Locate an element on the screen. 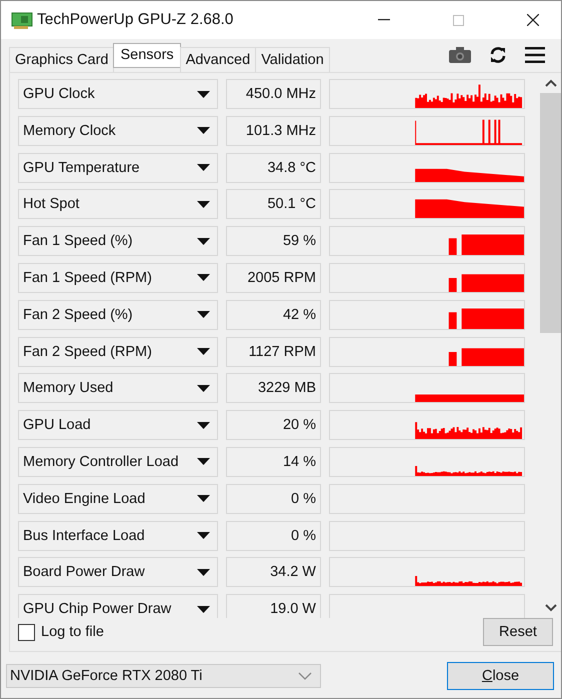 The image size is (562, 699). sensor-name-dropdown: Board Power Draw is located at coordinates (118, 572).